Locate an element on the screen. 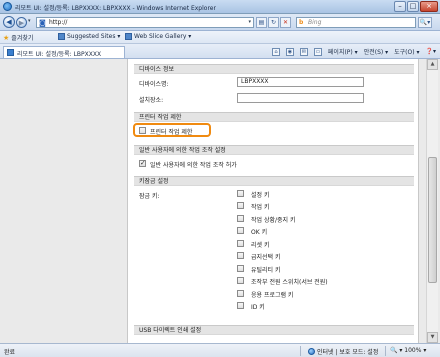 Image resolution: width=440 pixels, height=357 pixels. suggested-sites-link: Suggested Sites ▾ is located at coordinates (89, 36).